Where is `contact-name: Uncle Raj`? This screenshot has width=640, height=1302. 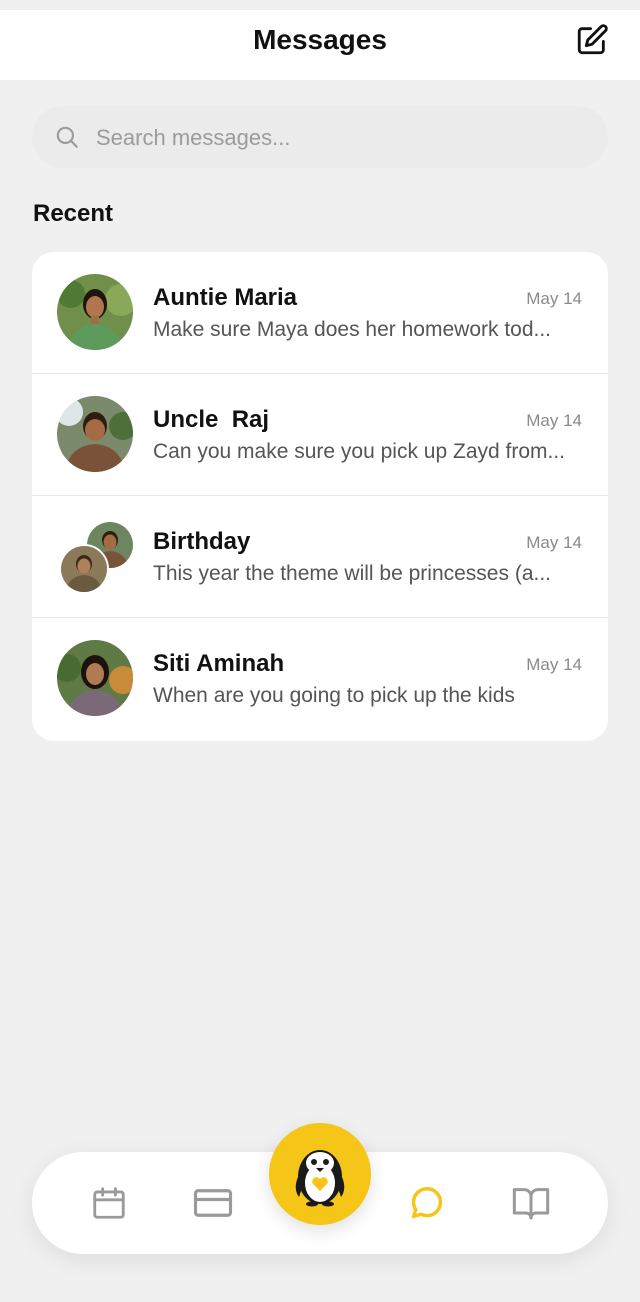
contact-name: Uncle Raj is located at coordinates (211, 419).